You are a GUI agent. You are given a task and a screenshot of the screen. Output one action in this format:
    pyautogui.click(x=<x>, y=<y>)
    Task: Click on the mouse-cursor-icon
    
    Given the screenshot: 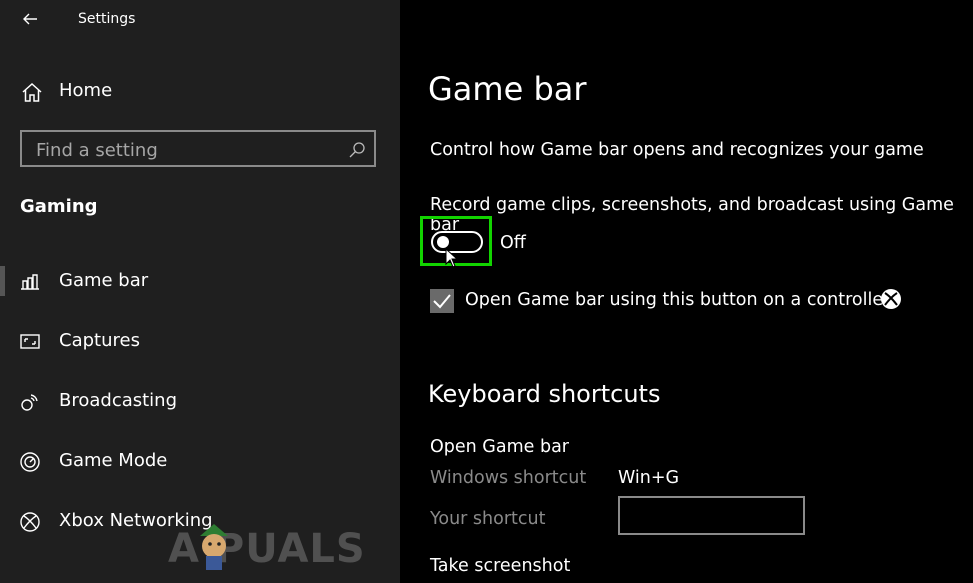 What is the action you would take?
    pyautogui.click(x=452, y=258)
    